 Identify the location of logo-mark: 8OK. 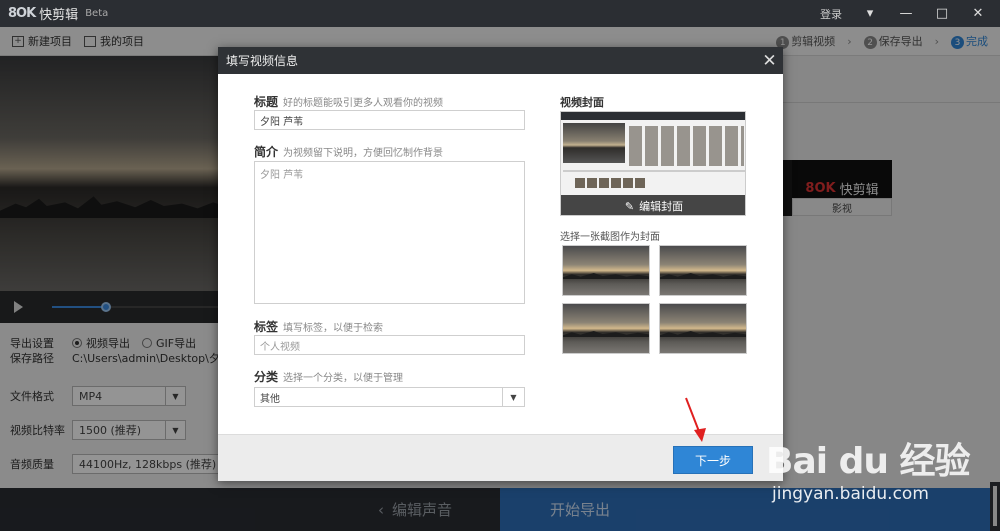
(22, 13).